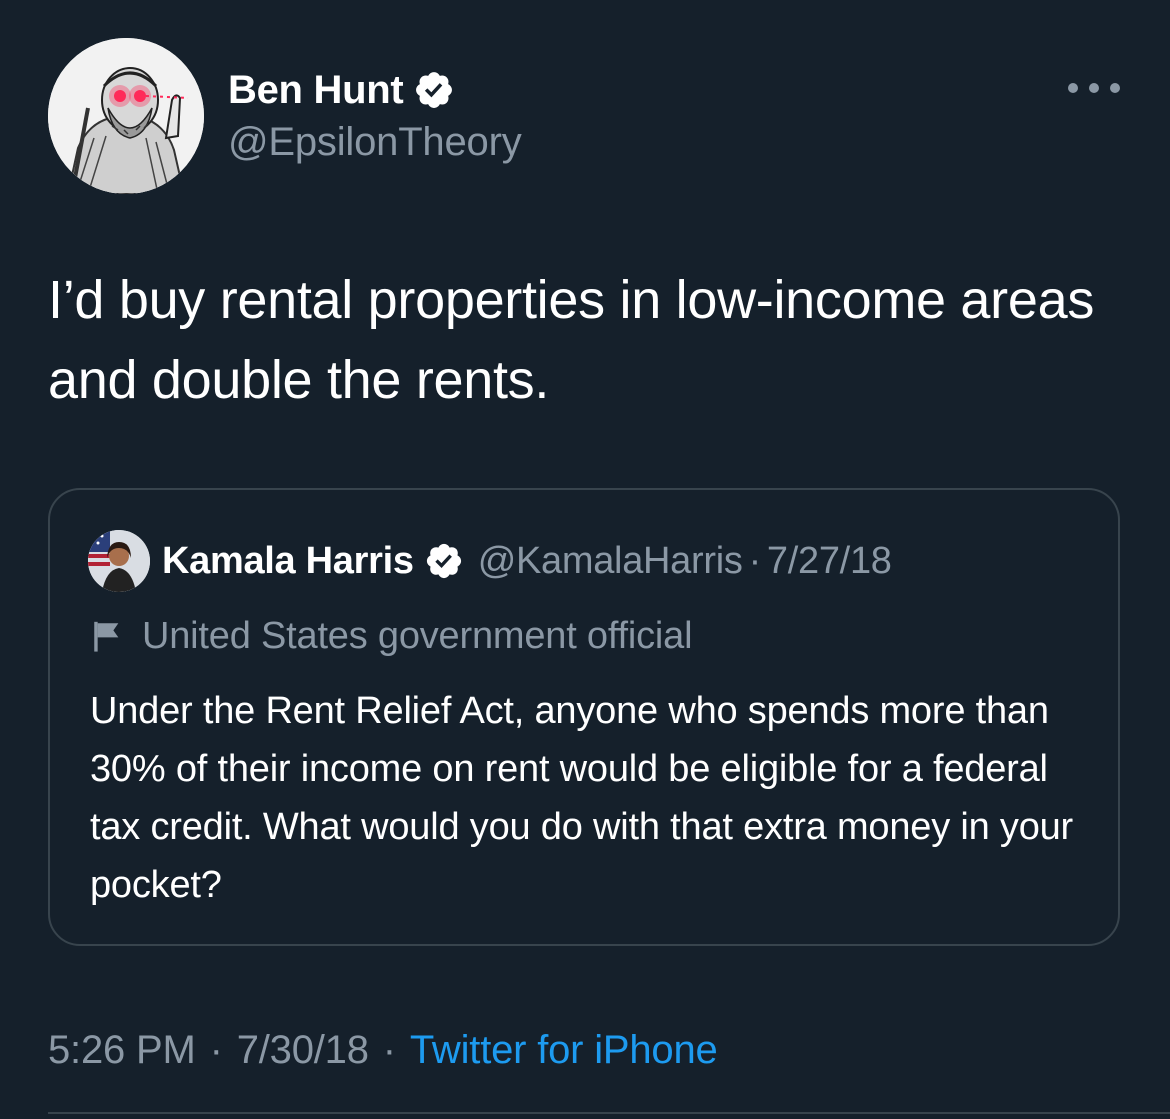  I want to click on quoted-tweet-header: Kamala Harris @KamalaHarris · 7/27/18, so click(527, 561).